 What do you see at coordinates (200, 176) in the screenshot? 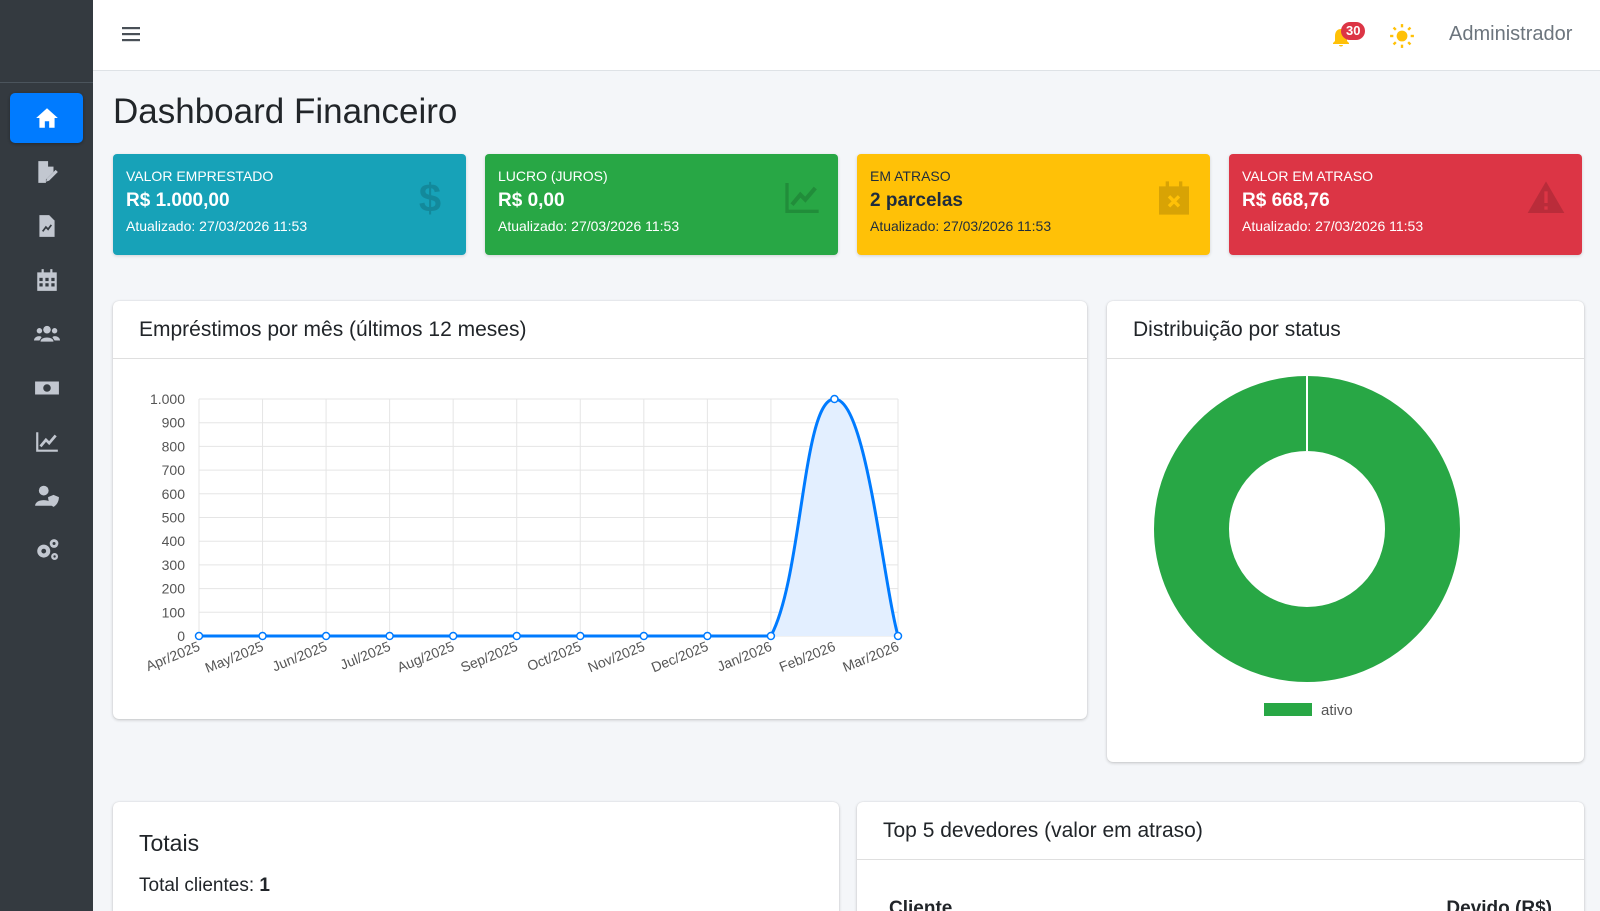
I see `info-box-label: Valor Emprestado` at bounding box center [200, 176].